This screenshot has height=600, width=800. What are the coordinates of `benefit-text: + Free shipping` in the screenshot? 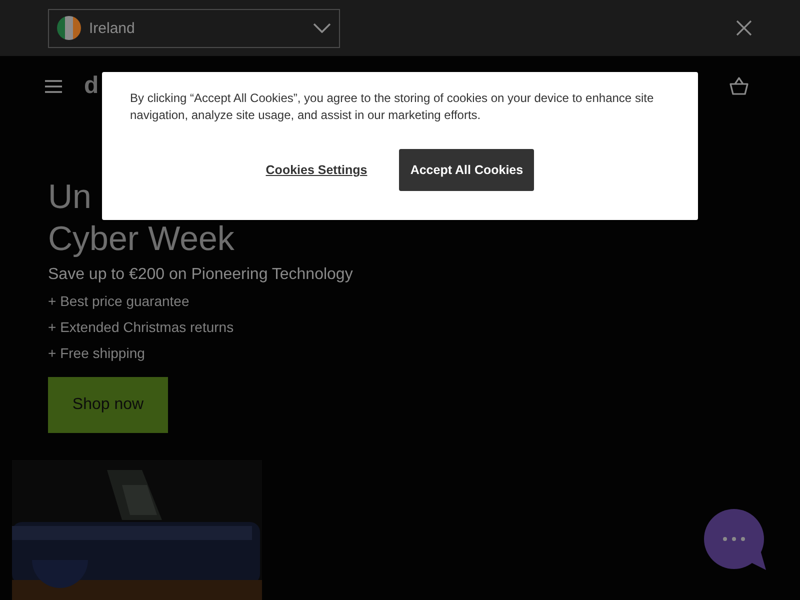 It's located at (97, 353).